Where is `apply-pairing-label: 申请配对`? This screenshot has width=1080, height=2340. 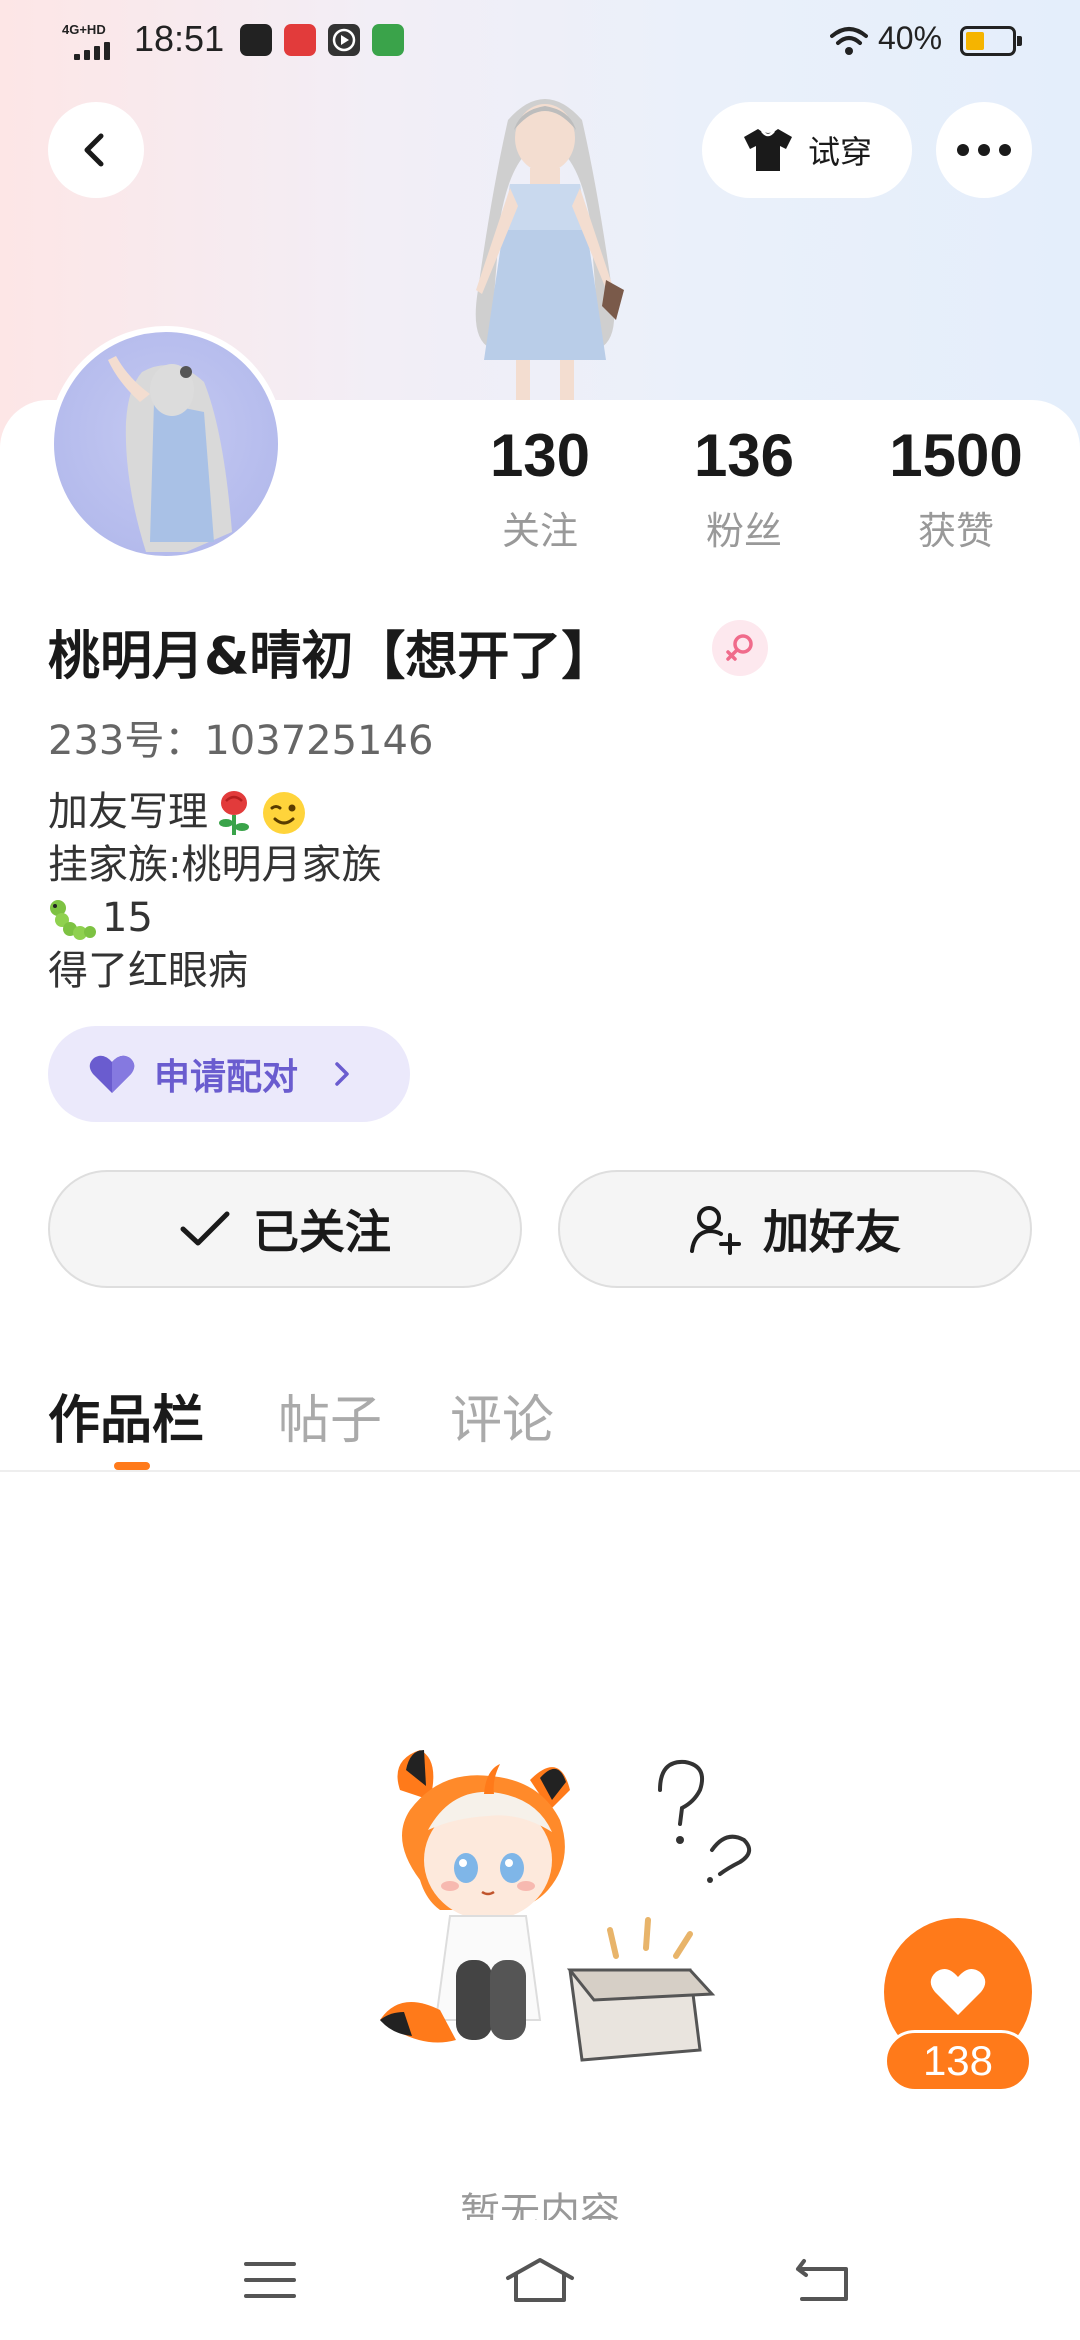 apply-pairing-label: 申请配对 is located at coordinates (226, 1077).